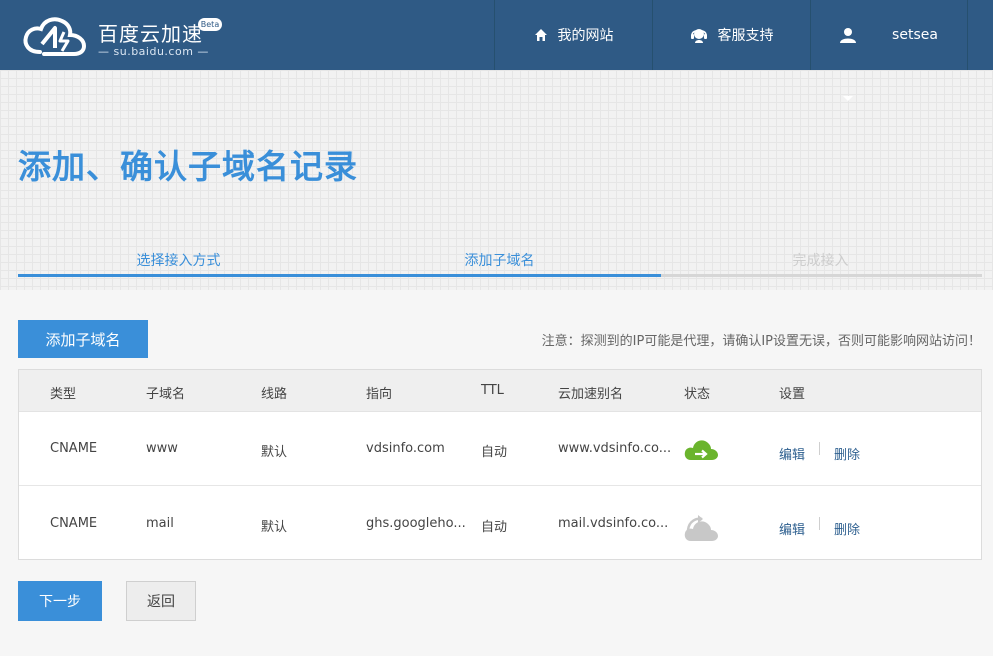 The image size is (993, 656). What do you see at coordinates (379, 394) in the screenshot?
I see `th-target: 指向` at bounding box center [379, 394].